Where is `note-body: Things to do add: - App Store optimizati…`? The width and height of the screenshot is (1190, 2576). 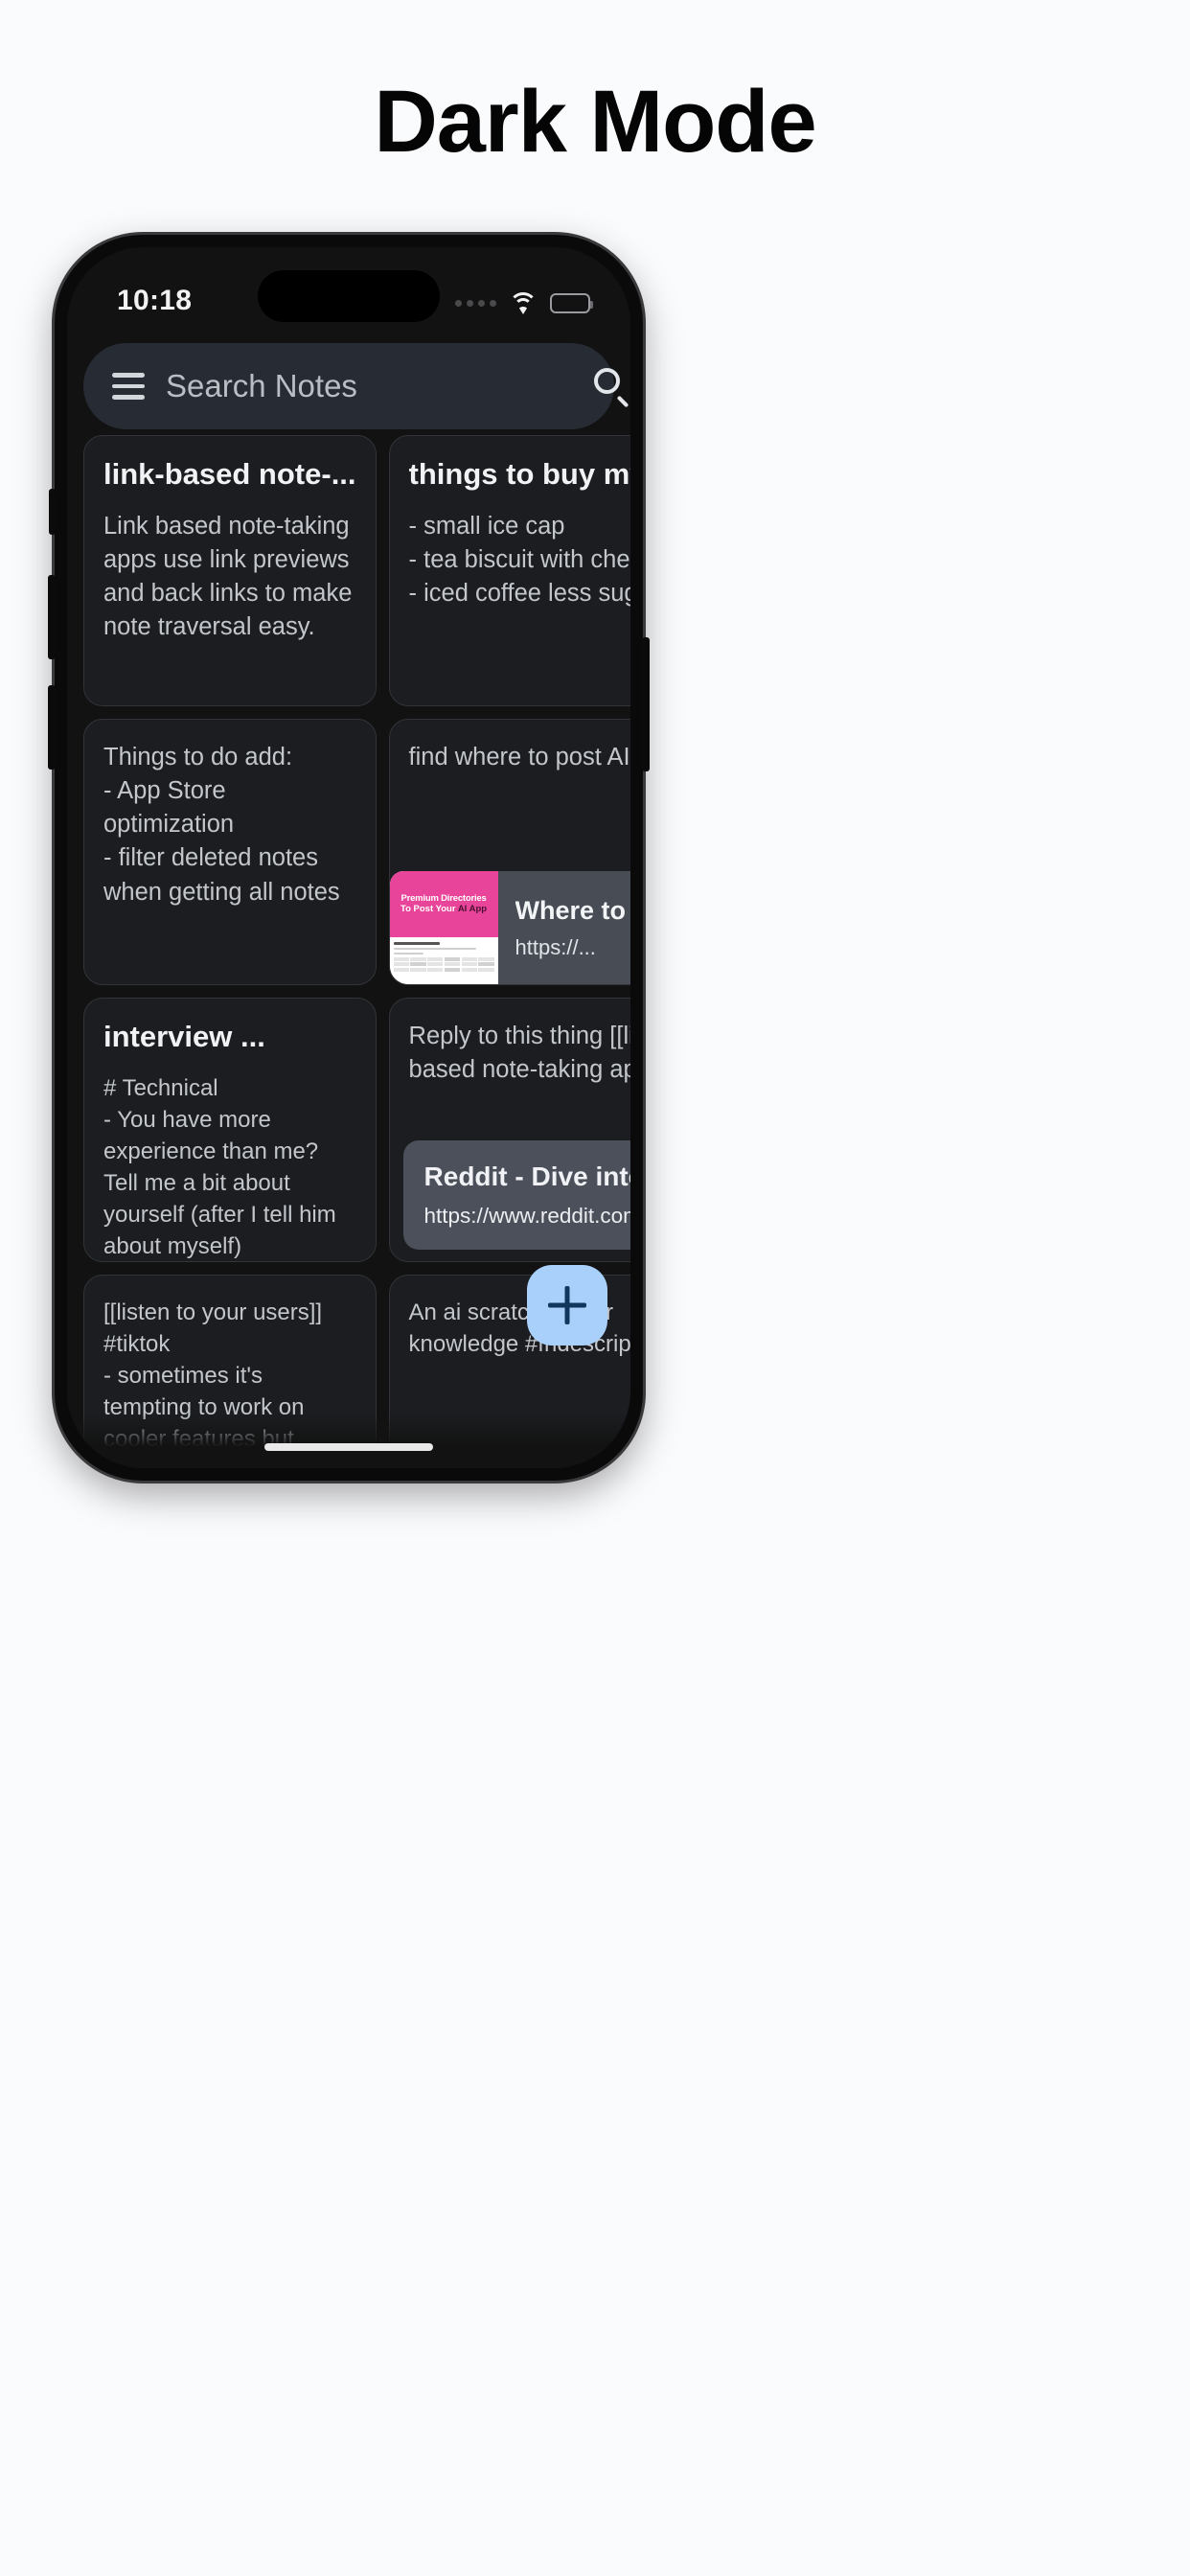 note-body: Things to do add: - App Store optimizati… is located at coordinates (222, 824).